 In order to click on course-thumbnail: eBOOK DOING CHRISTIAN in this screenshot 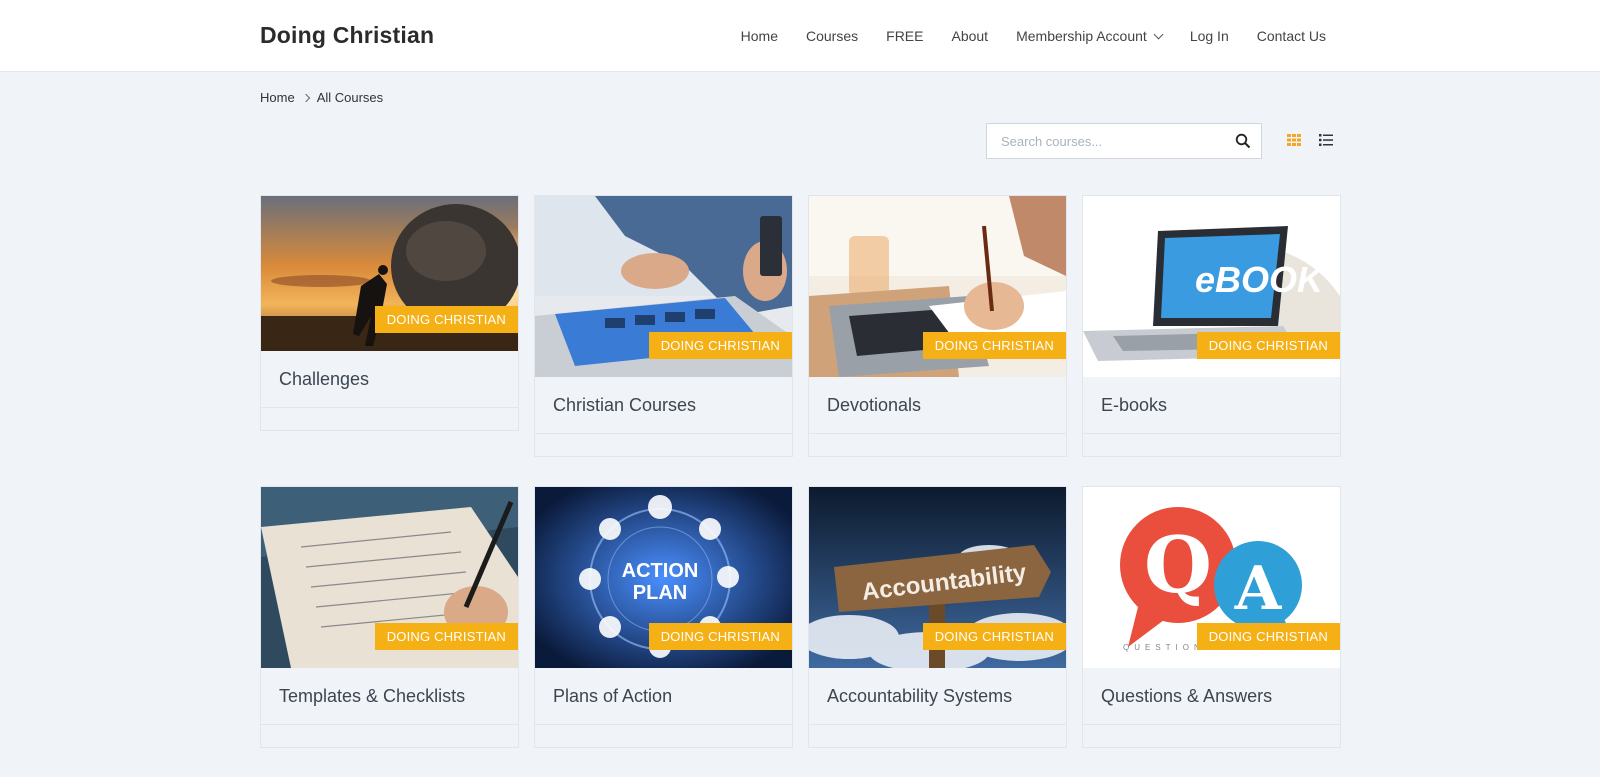, I will do `click(1211, 286)`.